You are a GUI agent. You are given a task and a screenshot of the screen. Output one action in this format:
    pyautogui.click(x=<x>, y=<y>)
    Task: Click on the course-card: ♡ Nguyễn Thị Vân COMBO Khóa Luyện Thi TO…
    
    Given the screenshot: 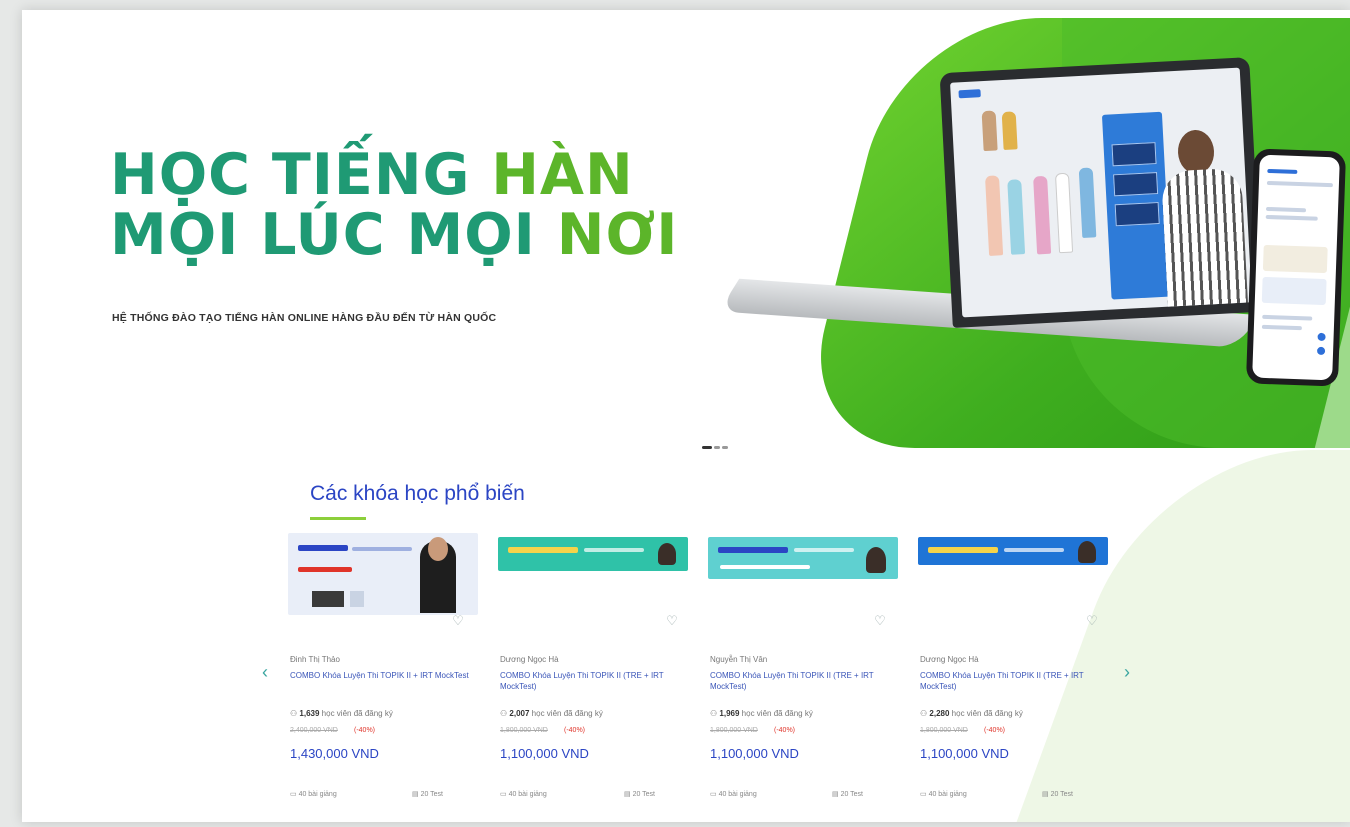 What is the action you would take?
    pyautogui.click(x=805, y=673)
    